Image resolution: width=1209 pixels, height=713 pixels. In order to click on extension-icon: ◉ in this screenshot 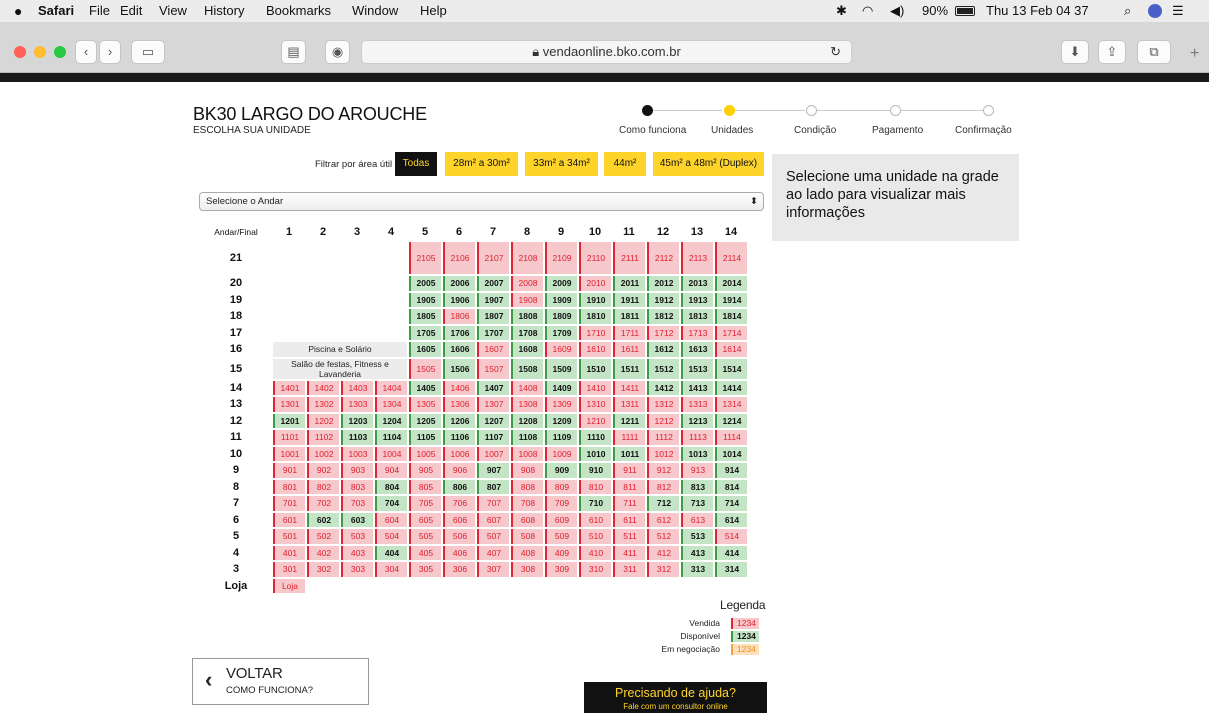, I will do `click(337, 52)`.